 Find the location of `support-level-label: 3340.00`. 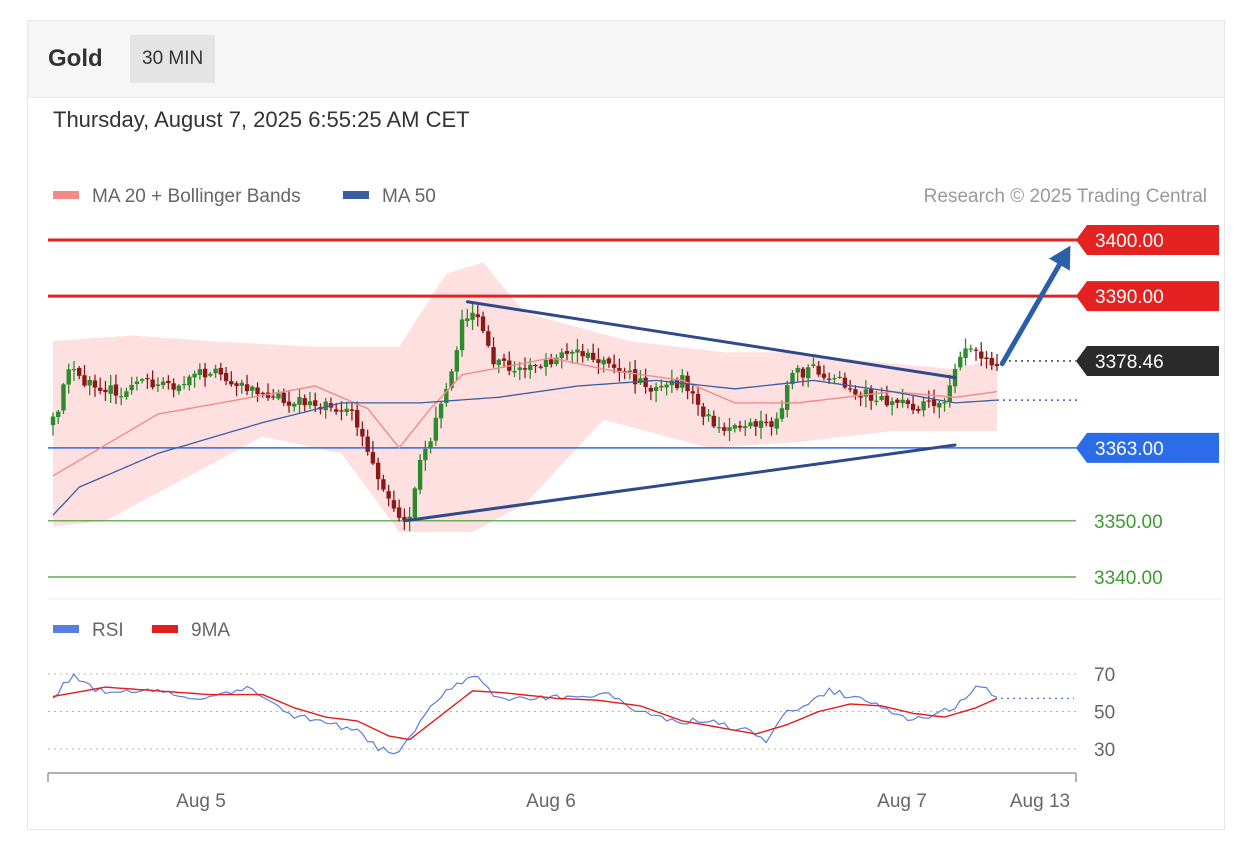

support-level-label: 3340.00 is located at coordinates (1128, 578).